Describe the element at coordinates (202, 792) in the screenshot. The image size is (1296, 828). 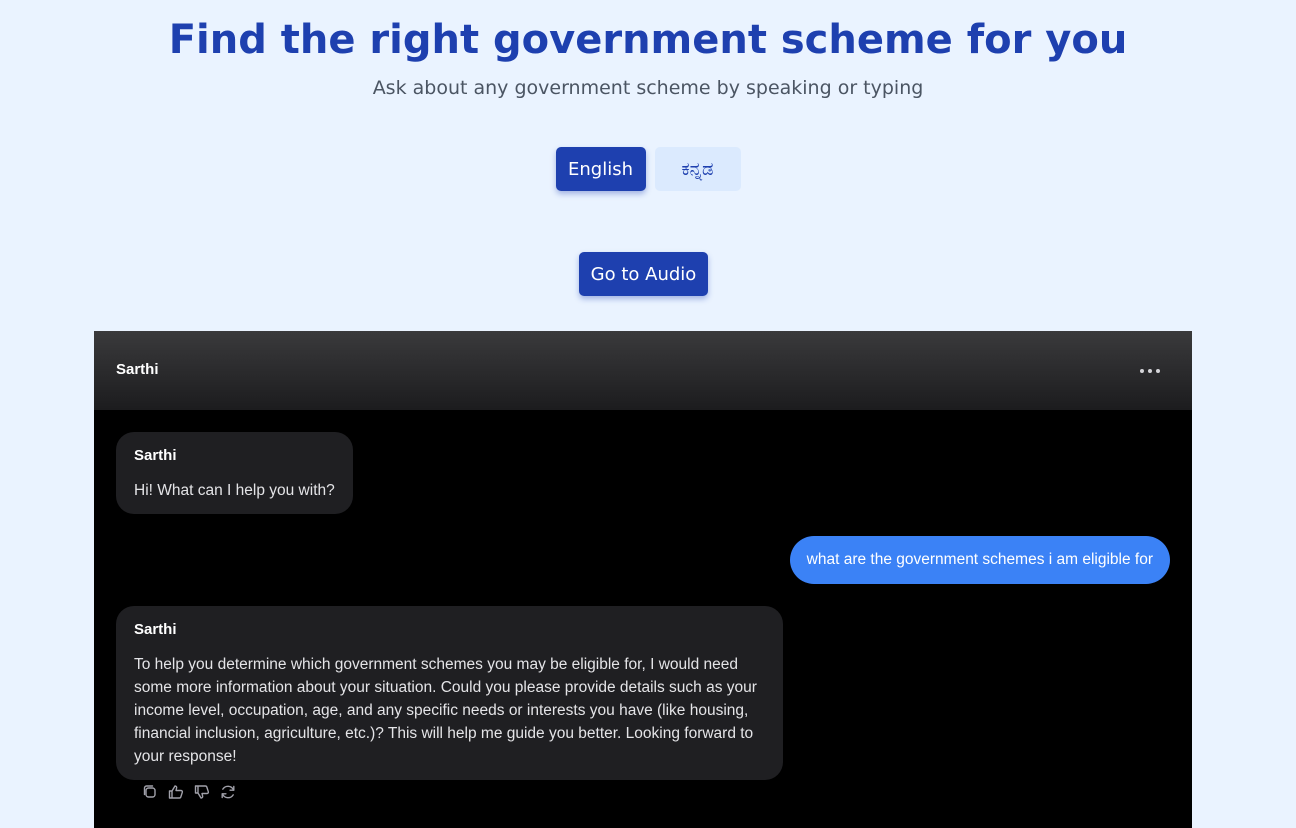
I see `thumbs-down-icon` at that location.